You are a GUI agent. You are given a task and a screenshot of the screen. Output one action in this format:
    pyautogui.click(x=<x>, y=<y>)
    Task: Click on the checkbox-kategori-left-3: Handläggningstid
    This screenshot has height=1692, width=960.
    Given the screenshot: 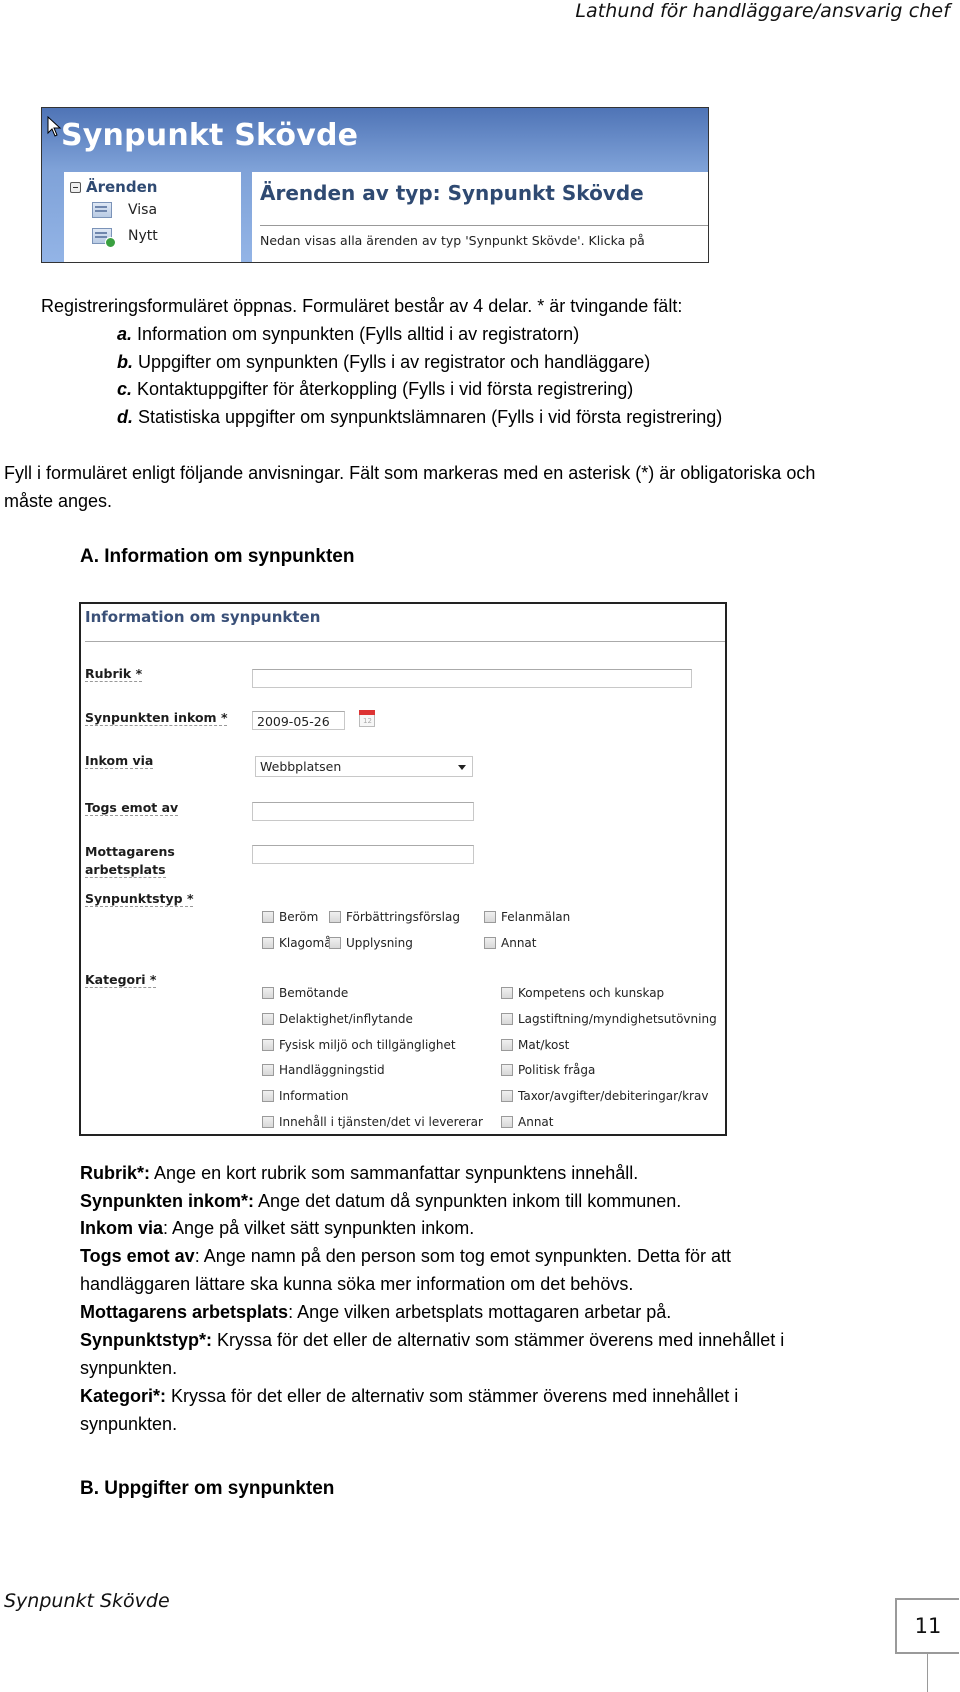 What is the action you would take?
    pyautogui.click(x=323, y=1070)
    